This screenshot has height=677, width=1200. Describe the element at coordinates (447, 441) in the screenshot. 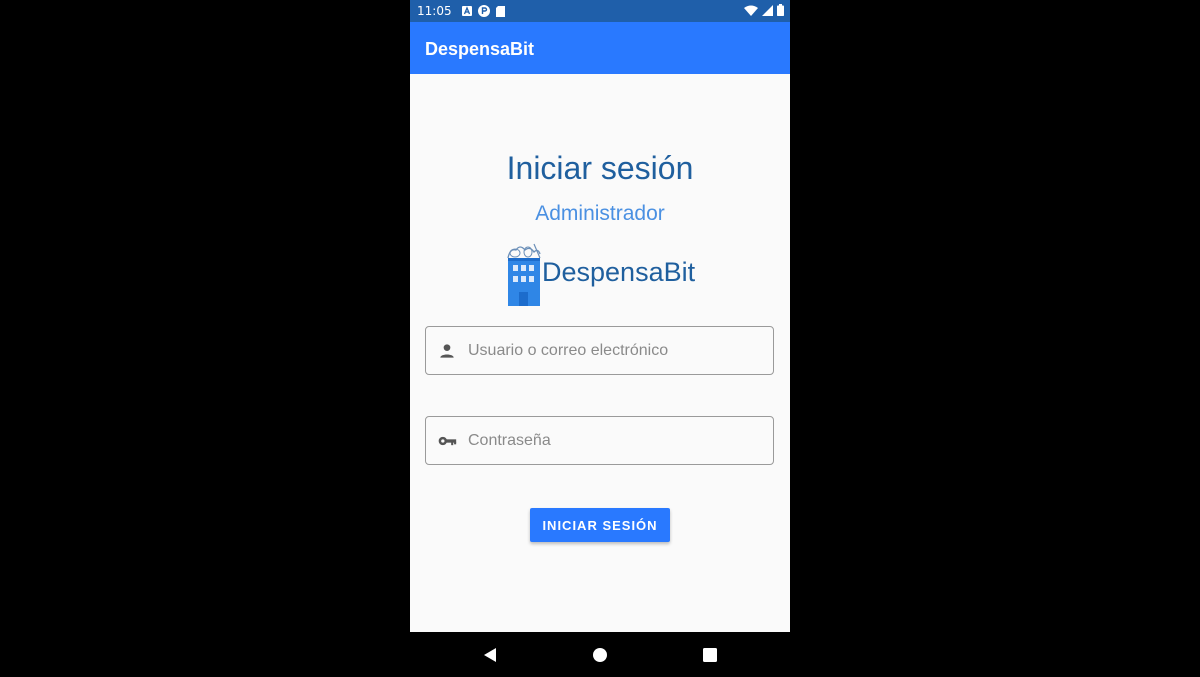

I see `key-icon` at that location.